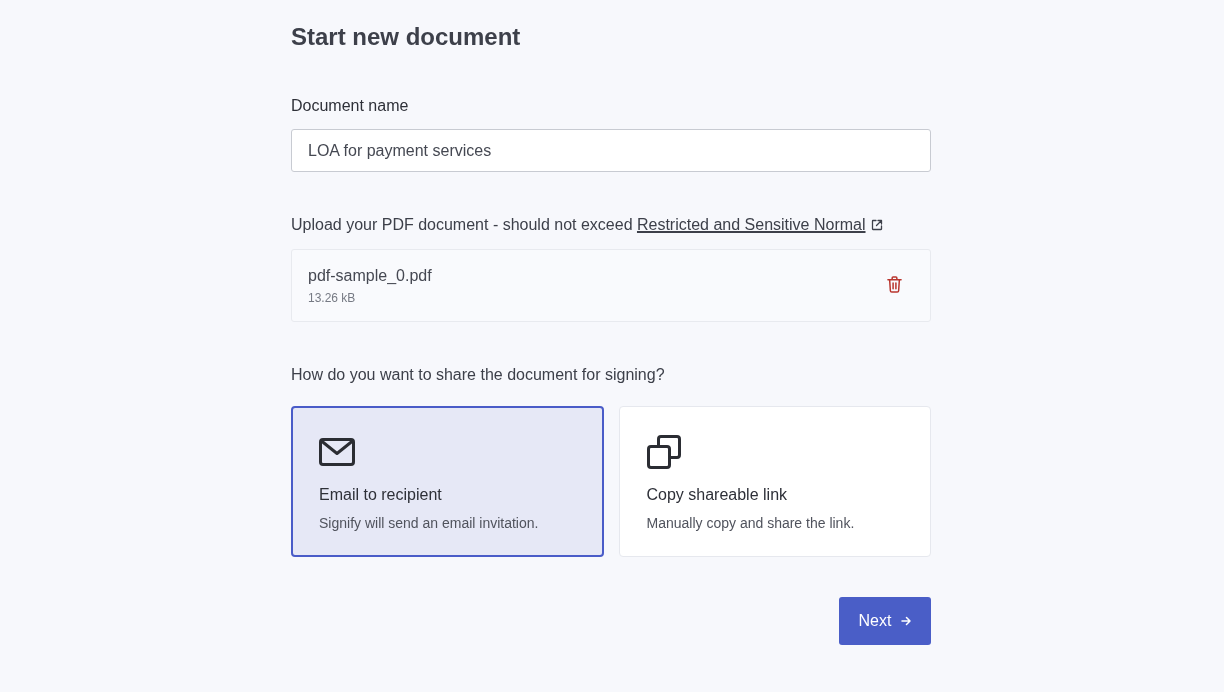 The image size is (1224, 692). I want to click on trash-icon, so click(894, 284).